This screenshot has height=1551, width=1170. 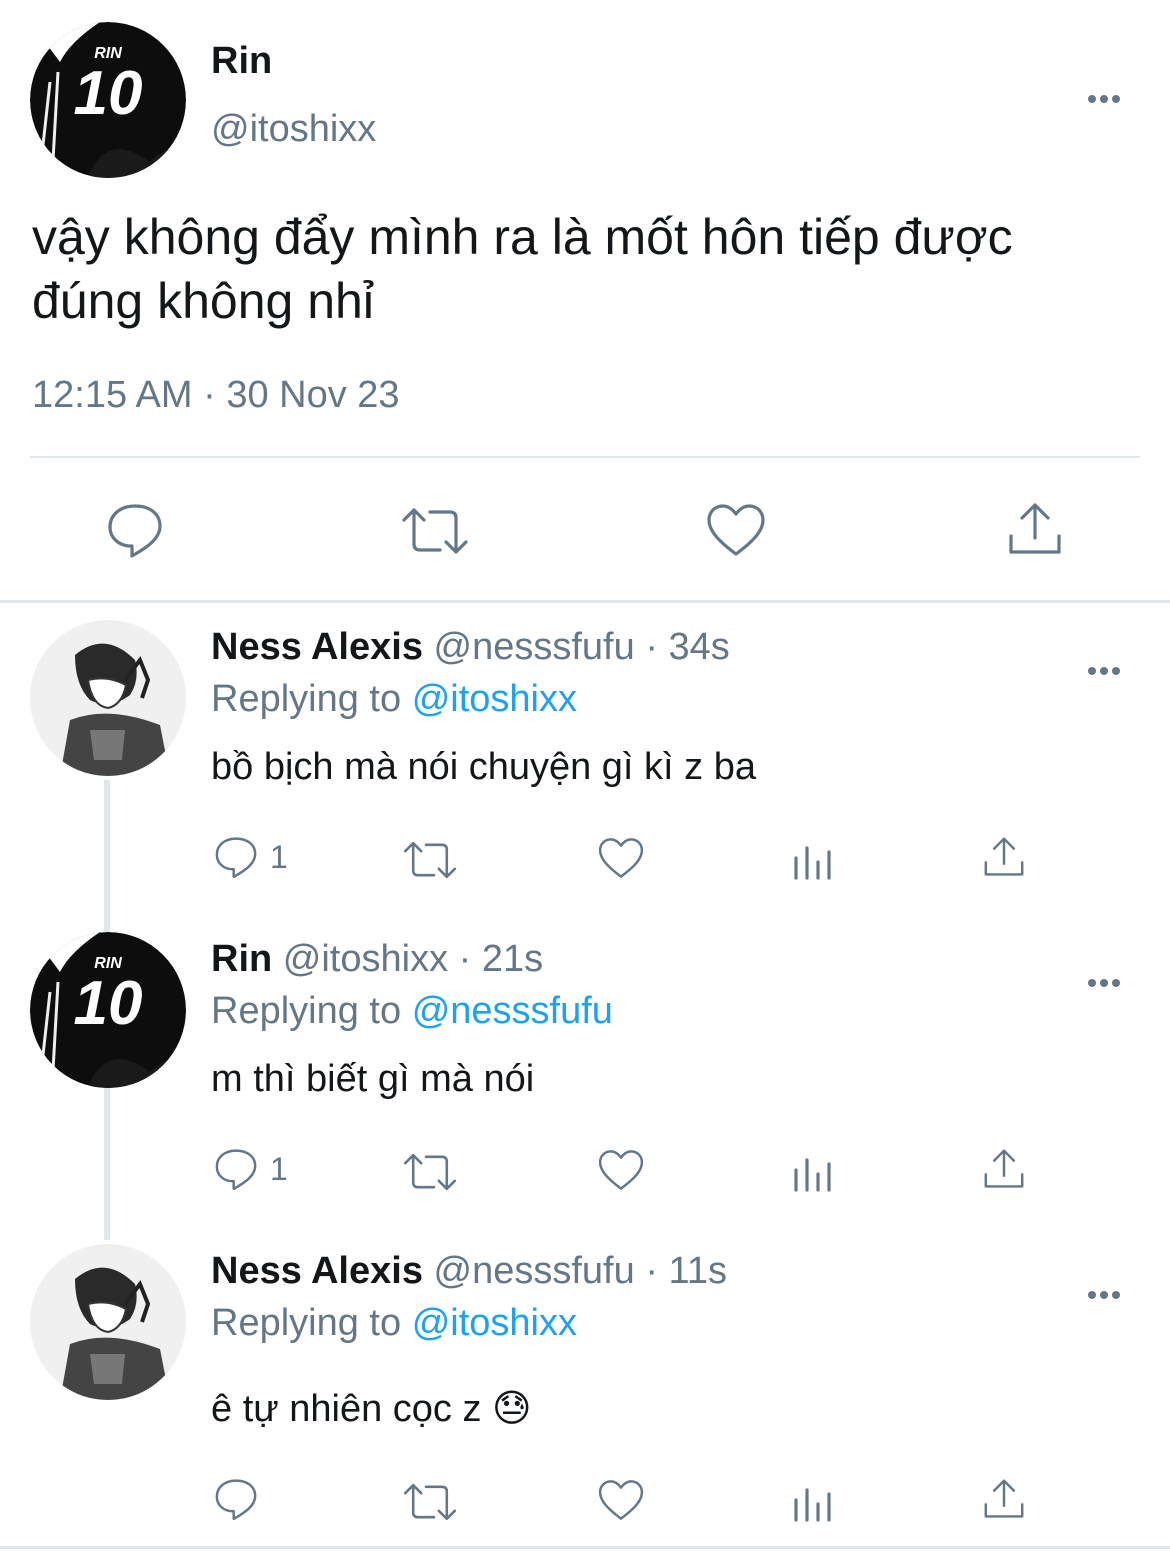 I want to click on reply-header: Ness Alexis @nesssfufu · 34s, so click(x=470, y=647).